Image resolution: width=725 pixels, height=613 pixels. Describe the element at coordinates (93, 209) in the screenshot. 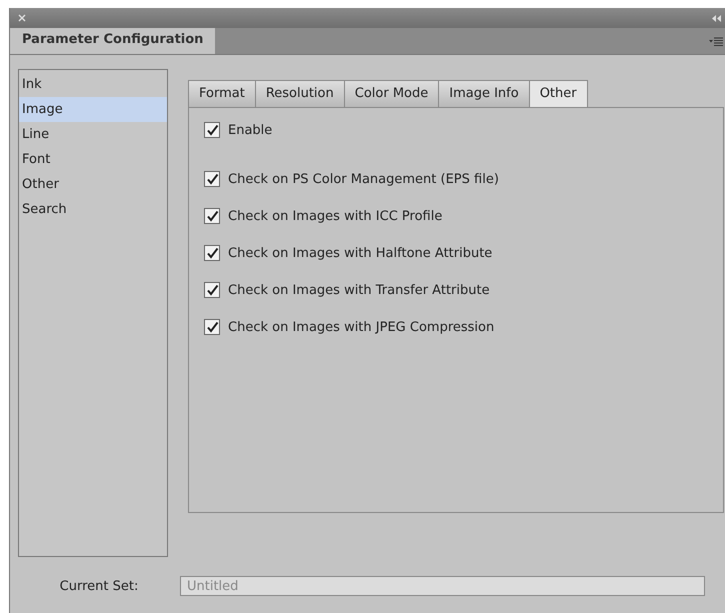

I see `list-item: Search` at that location.